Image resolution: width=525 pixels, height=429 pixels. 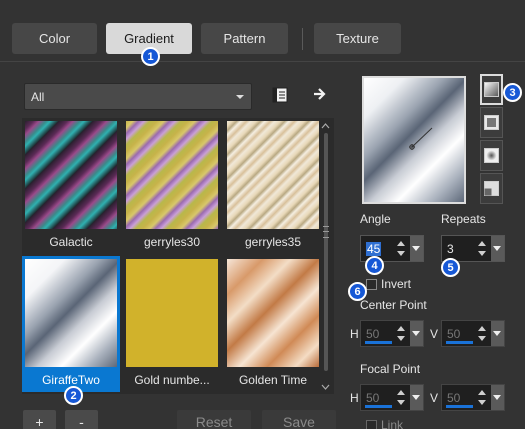 I want to click on link-label: Link, so click(x=392, y=423).